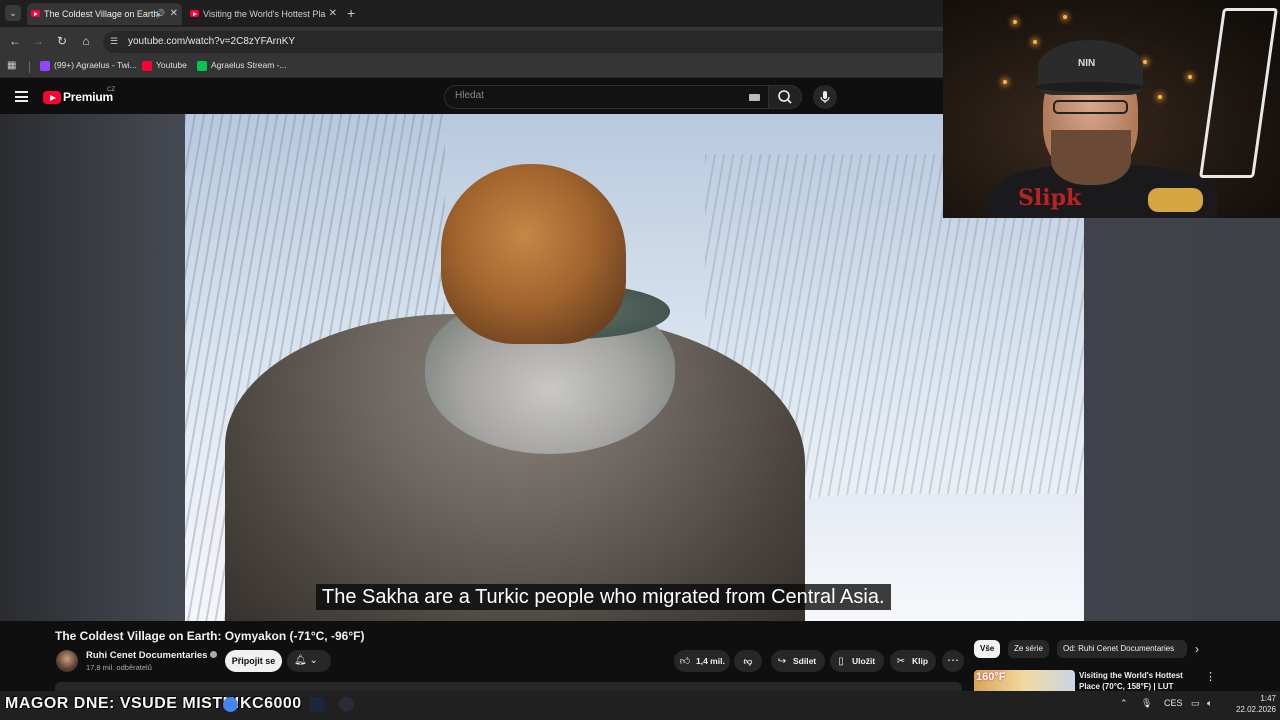 This screenshot has width=1280, height=720. What do you see at coordinates (953, 661) in the screenshot?
I see `more-actions-button: ⋯` at bounding box center [953, 661].